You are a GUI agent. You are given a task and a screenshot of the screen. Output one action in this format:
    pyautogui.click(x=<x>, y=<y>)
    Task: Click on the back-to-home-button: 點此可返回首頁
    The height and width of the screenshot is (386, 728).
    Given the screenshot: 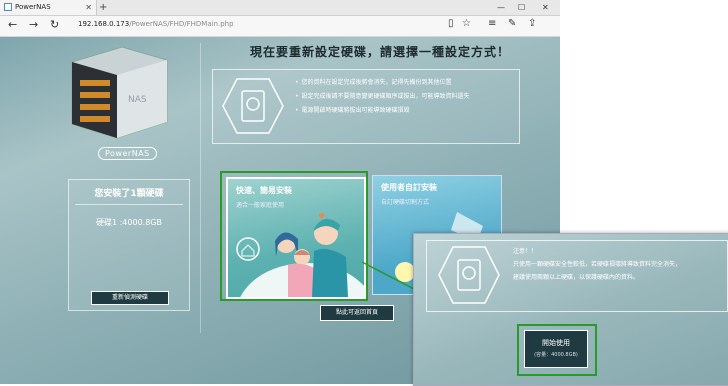 What is the action you would take?
    pyautogui.click(x=357, y=313)
    